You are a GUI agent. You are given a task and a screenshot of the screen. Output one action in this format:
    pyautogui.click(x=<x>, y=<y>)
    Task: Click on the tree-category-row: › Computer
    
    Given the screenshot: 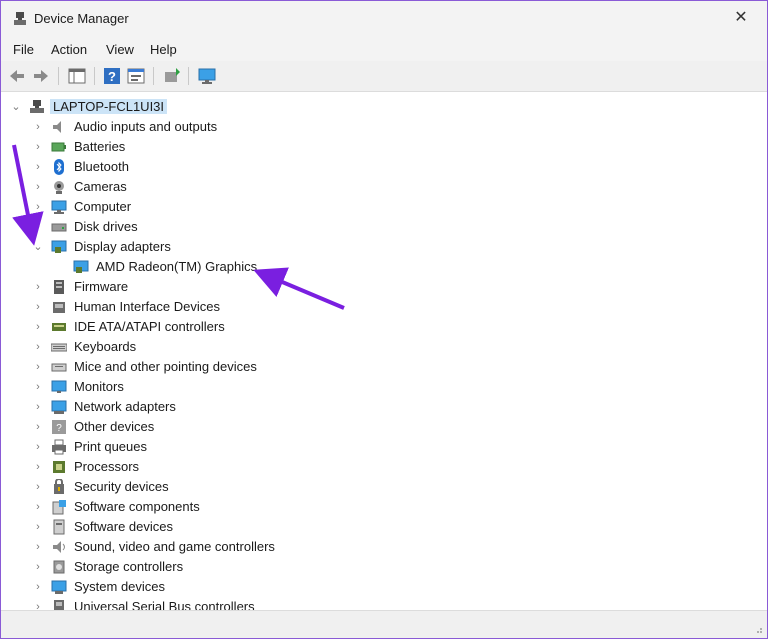 What is the action you would take?
    pyautogui.click(x=384, y=207)
    